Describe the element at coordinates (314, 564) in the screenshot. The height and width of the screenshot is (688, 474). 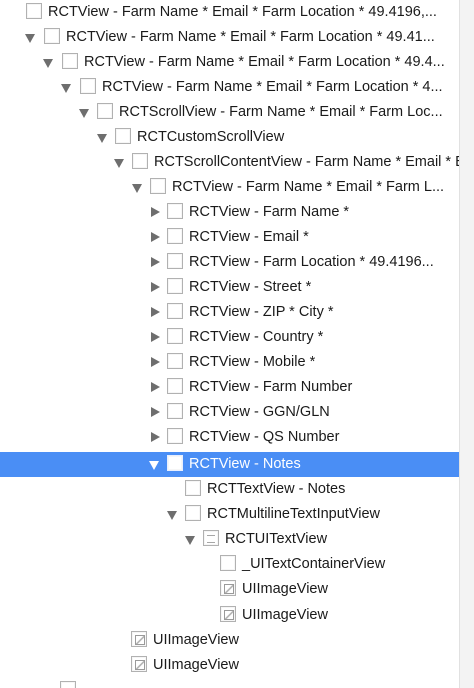
I see `tree-row-label: _UITextContainerView` at that location.